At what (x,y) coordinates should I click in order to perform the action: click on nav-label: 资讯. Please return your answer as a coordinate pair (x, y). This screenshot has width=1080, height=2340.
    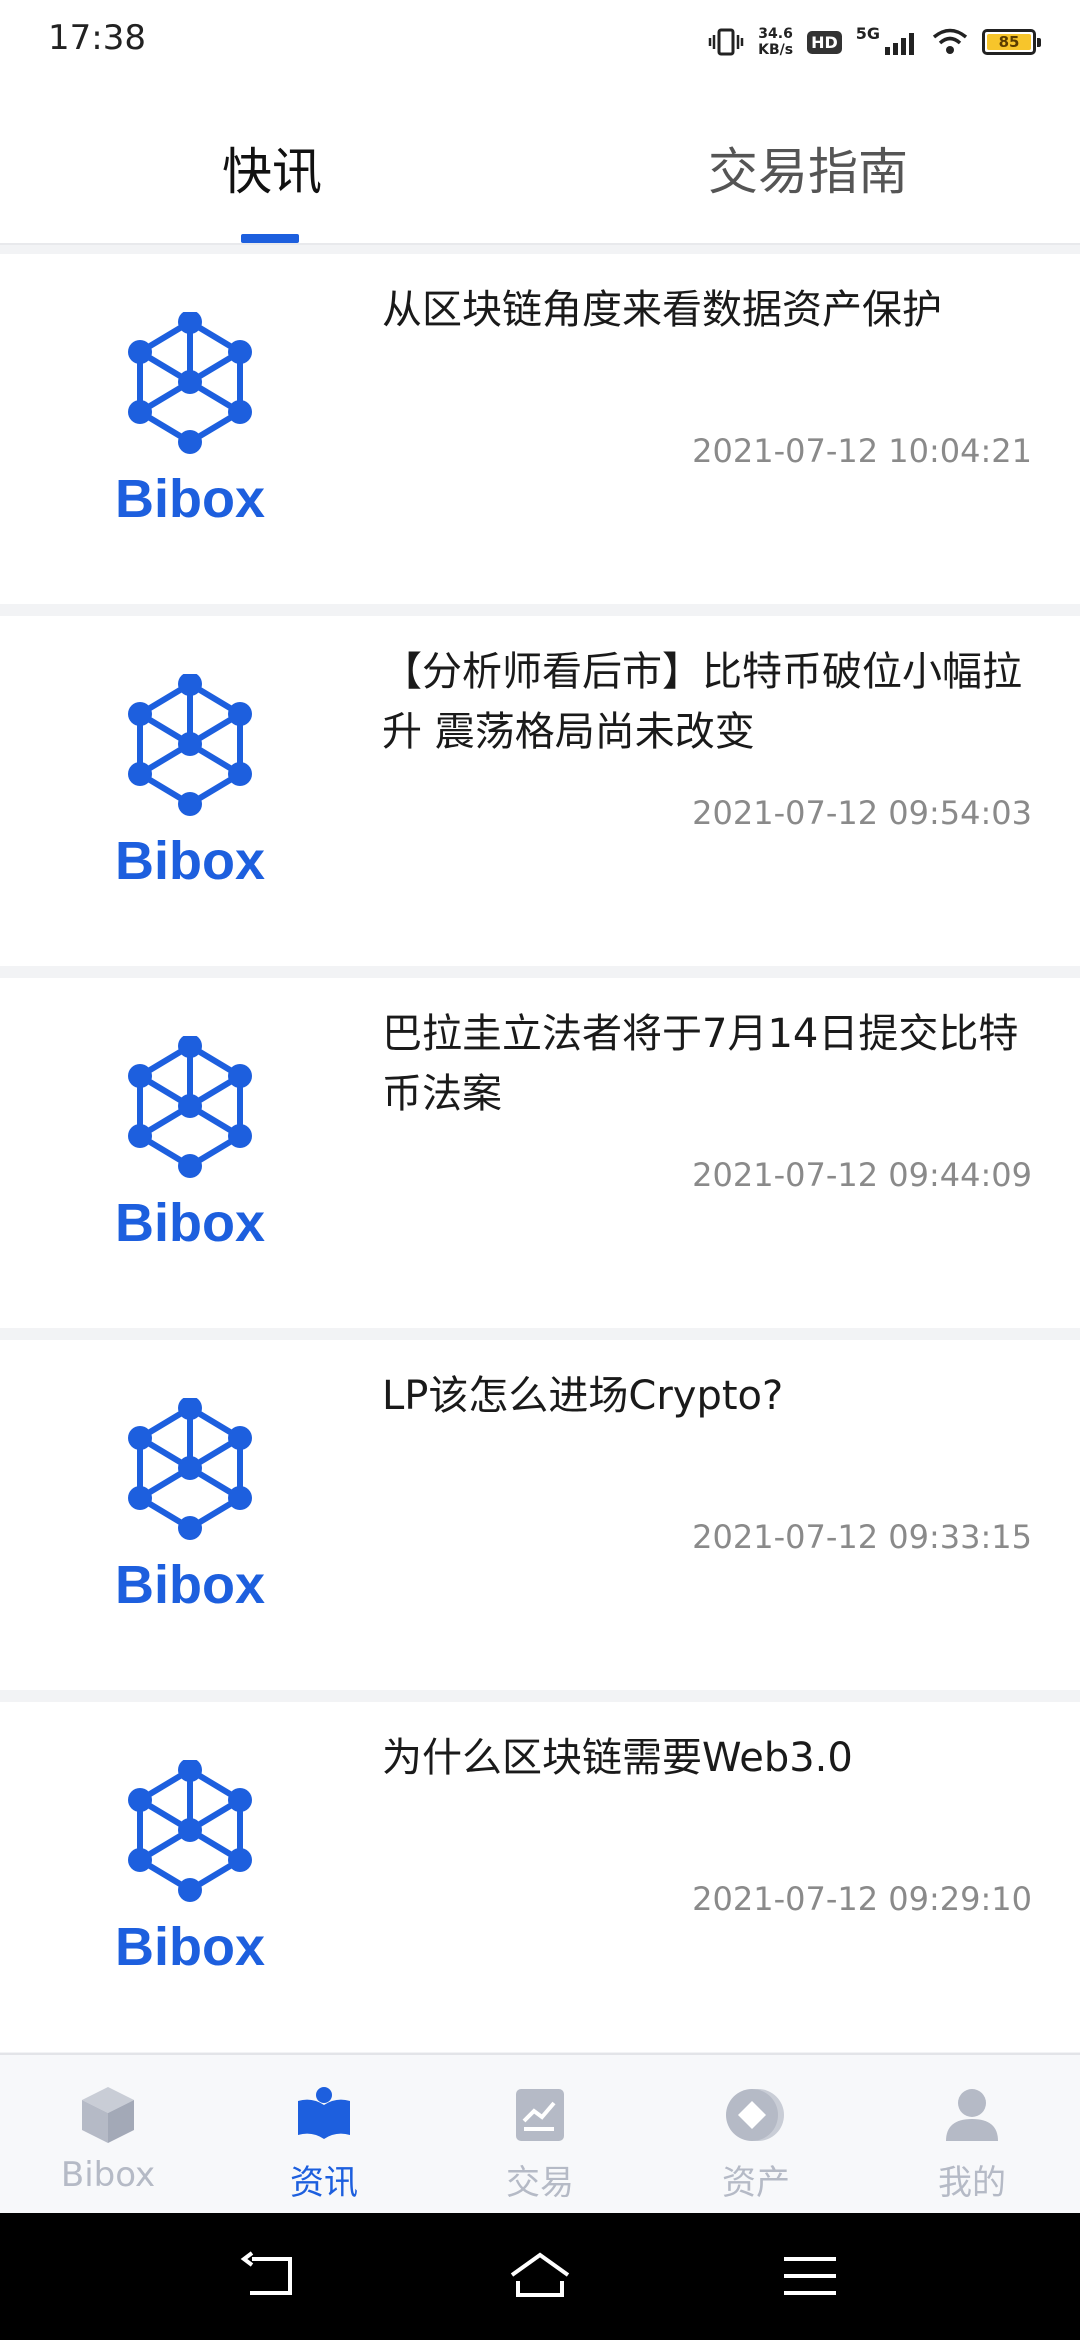
    Looking at the image, I should click on (324, 2183).